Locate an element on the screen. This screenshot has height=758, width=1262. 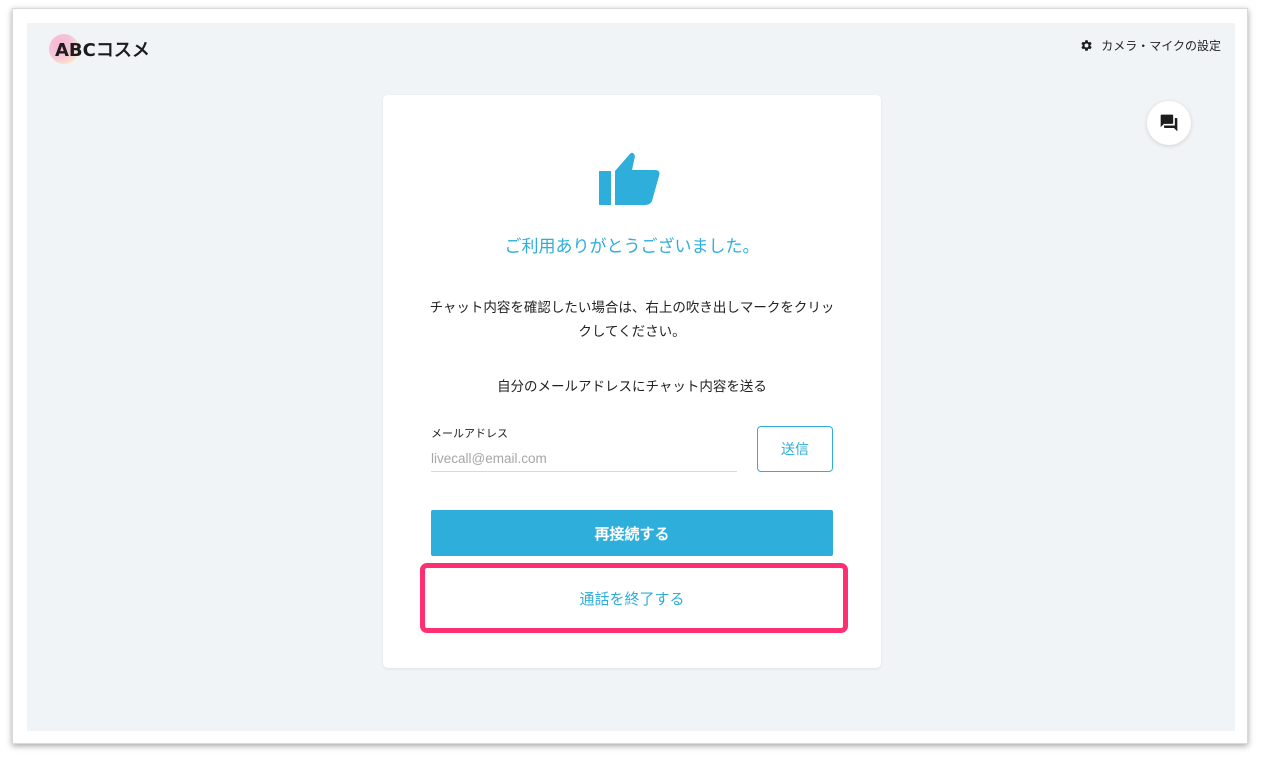
camera-mic-settings-link: カメラ・マイクの設定 is located at coordinates (1150, 45).